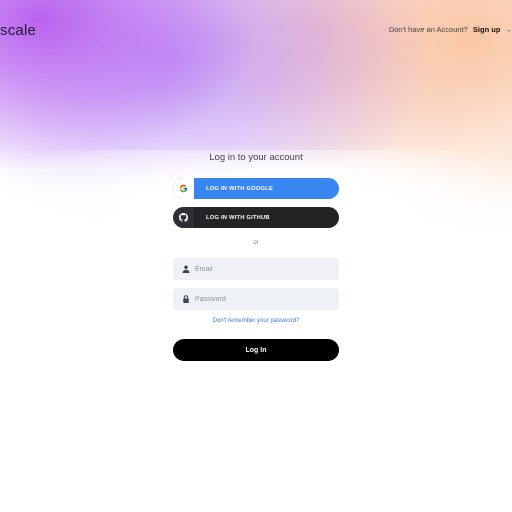 The width and height of the screenshot is (512, 512). Describe the element at coordinates (260, 299) in the screenshot. I see `password-input` at that location.